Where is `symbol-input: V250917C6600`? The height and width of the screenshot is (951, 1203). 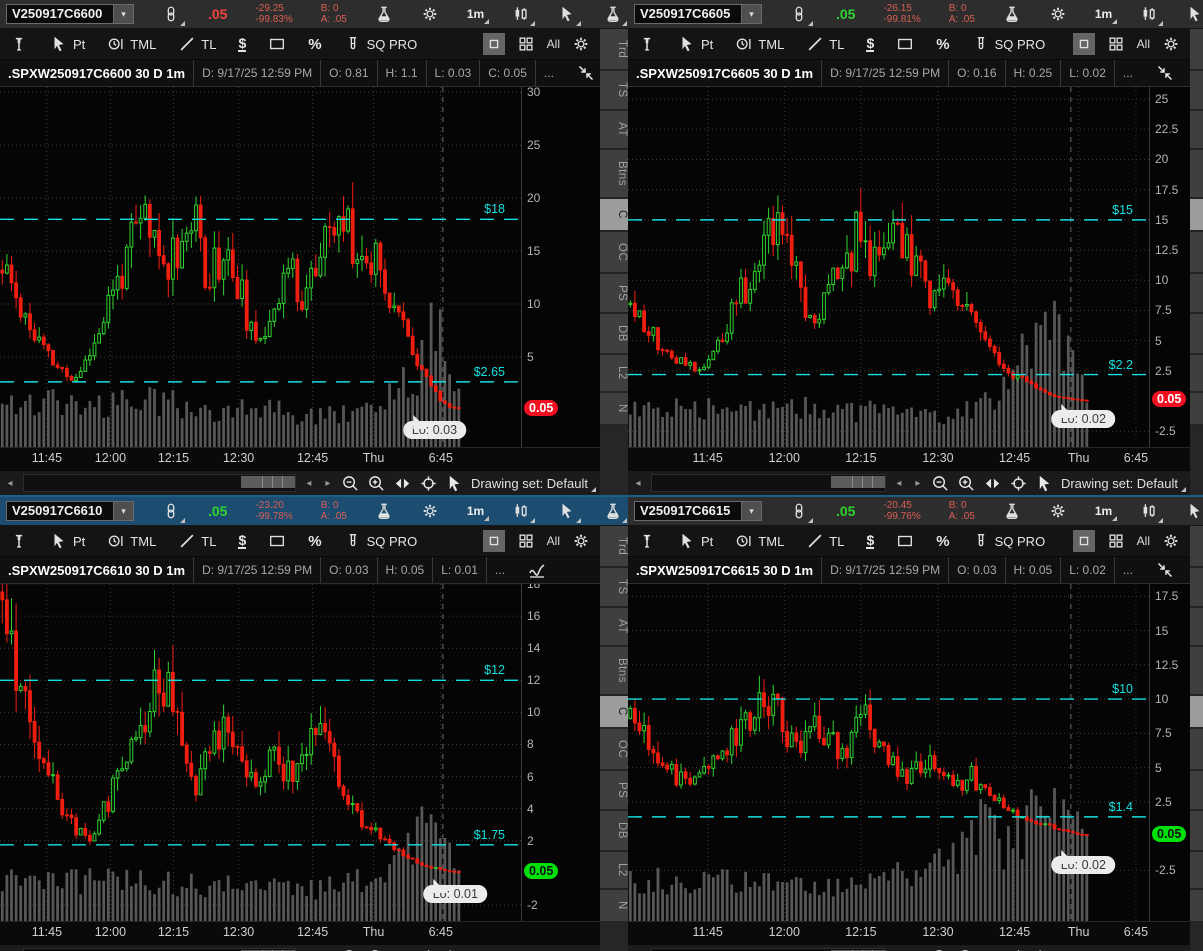
symbol-input: V250917C6600 is located at coordinates (59, 14).